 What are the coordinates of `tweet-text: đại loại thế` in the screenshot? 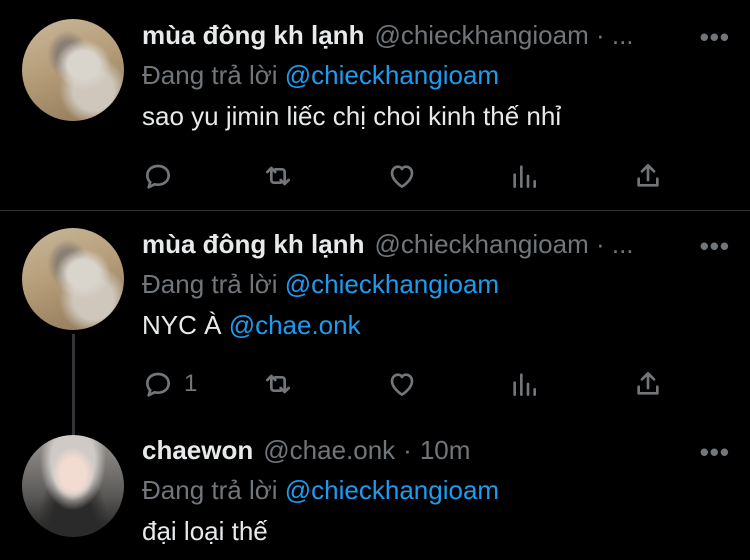 It's located at (205, 531).